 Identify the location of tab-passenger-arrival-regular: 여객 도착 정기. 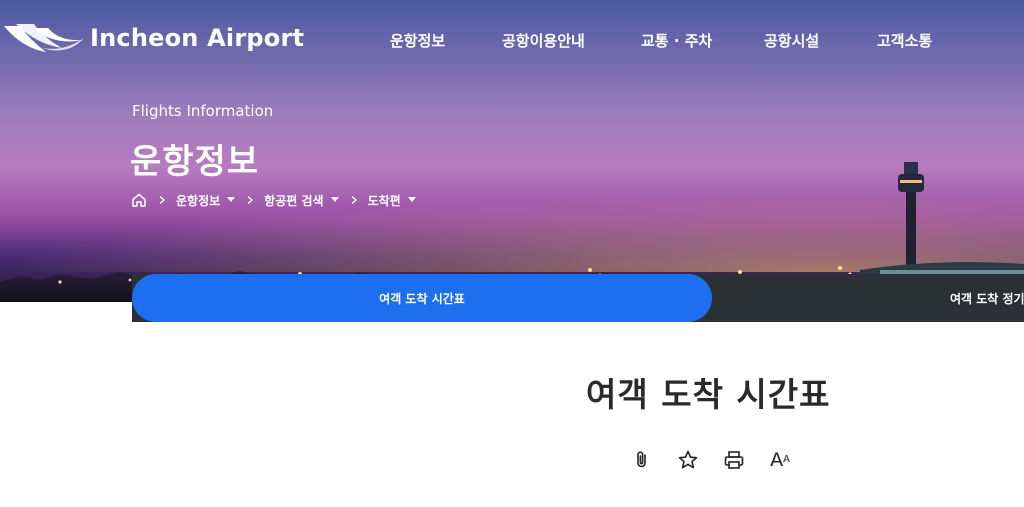
(987, 298).